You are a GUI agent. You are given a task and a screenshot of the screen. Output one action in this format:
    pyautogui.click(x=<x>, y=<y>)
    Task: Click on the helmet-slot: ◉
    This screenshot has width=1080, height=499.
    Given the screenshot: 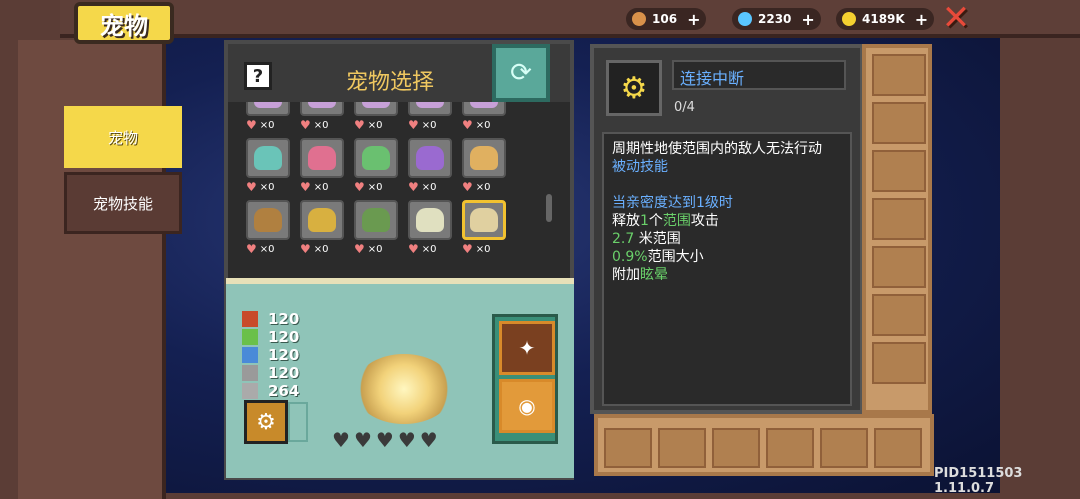 What is the action you would take?
    pyautogui.click(x=527, y=406)
    